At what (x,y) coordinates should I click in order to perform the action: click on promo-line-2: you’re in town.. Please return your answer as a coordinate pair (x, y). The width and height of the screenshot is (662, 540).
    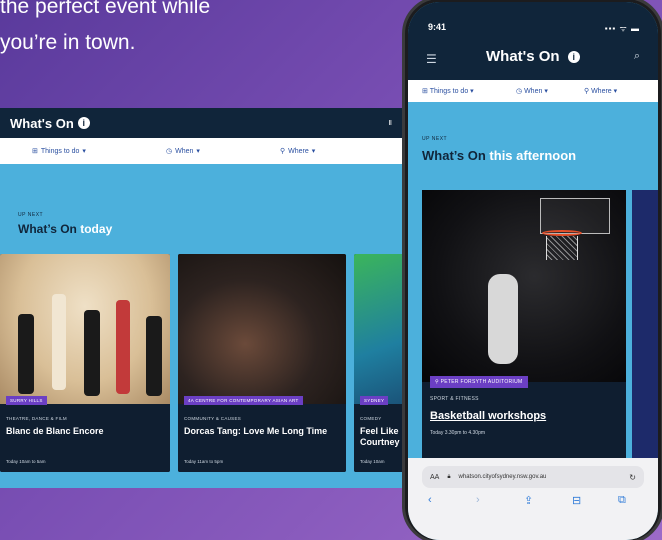
    Looking at the image, I should click on (68, 42).